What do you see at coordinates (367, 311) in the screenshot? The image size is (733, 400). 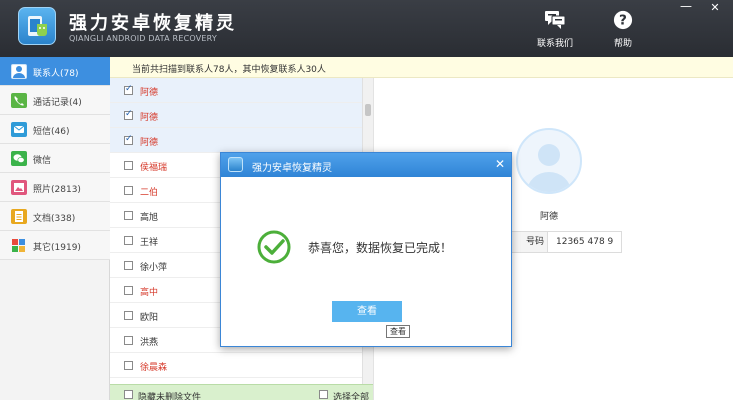 I see `view-button: 查看` at bounding box center [367, 311].